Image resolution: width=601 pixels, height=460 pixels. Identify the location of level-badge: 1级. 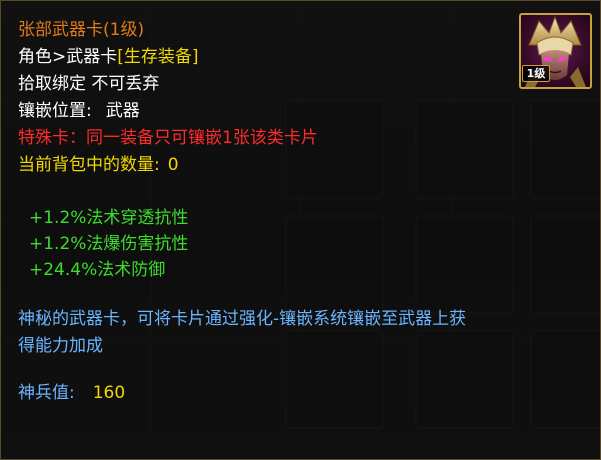
(536, 73).